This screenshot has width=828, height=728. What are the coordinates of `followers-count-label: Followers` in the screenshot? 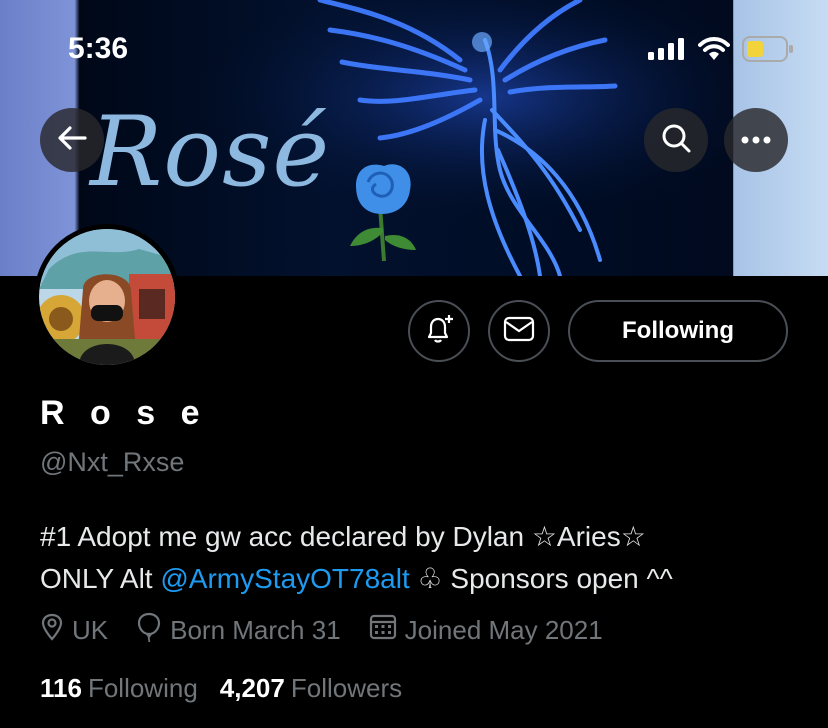 It's located at (346, 688).